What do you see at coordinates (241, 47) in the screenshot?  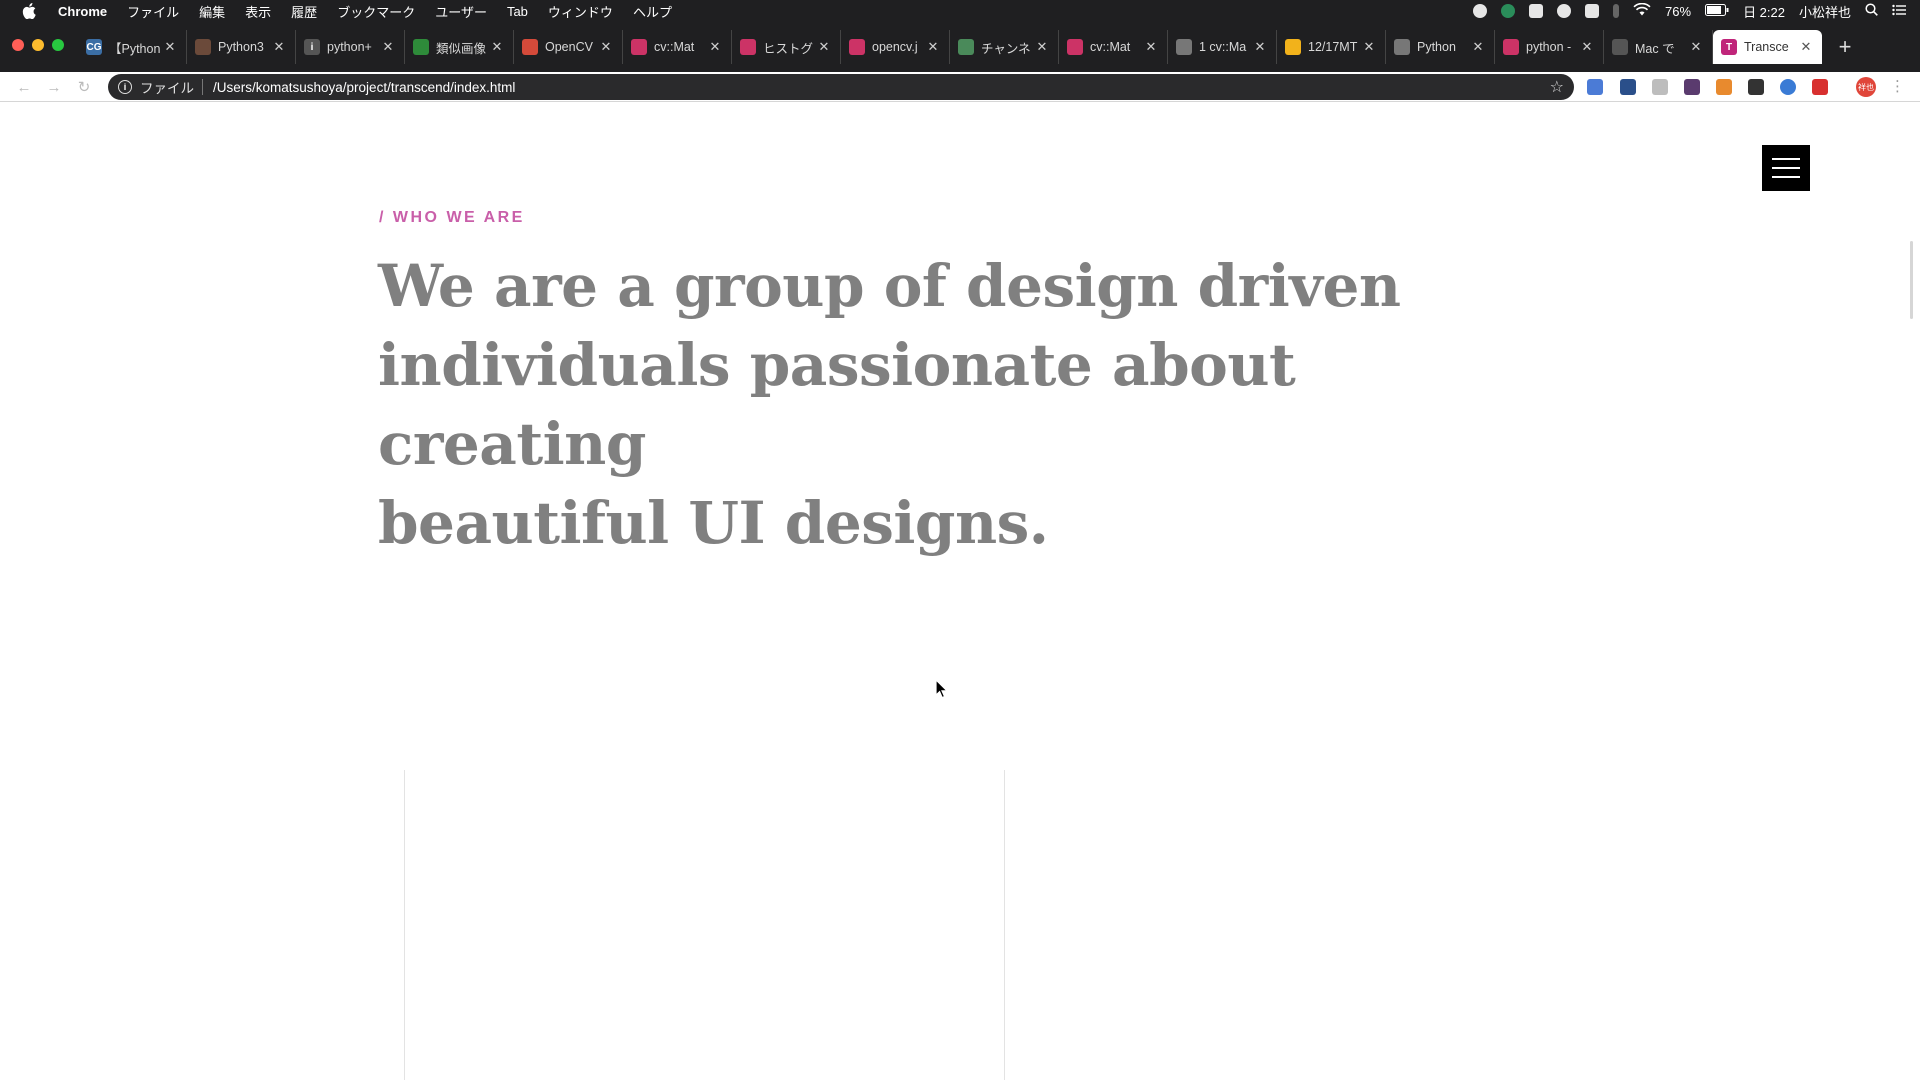 I see `tab: Python3 ✕` at bounding box center [241, 47].